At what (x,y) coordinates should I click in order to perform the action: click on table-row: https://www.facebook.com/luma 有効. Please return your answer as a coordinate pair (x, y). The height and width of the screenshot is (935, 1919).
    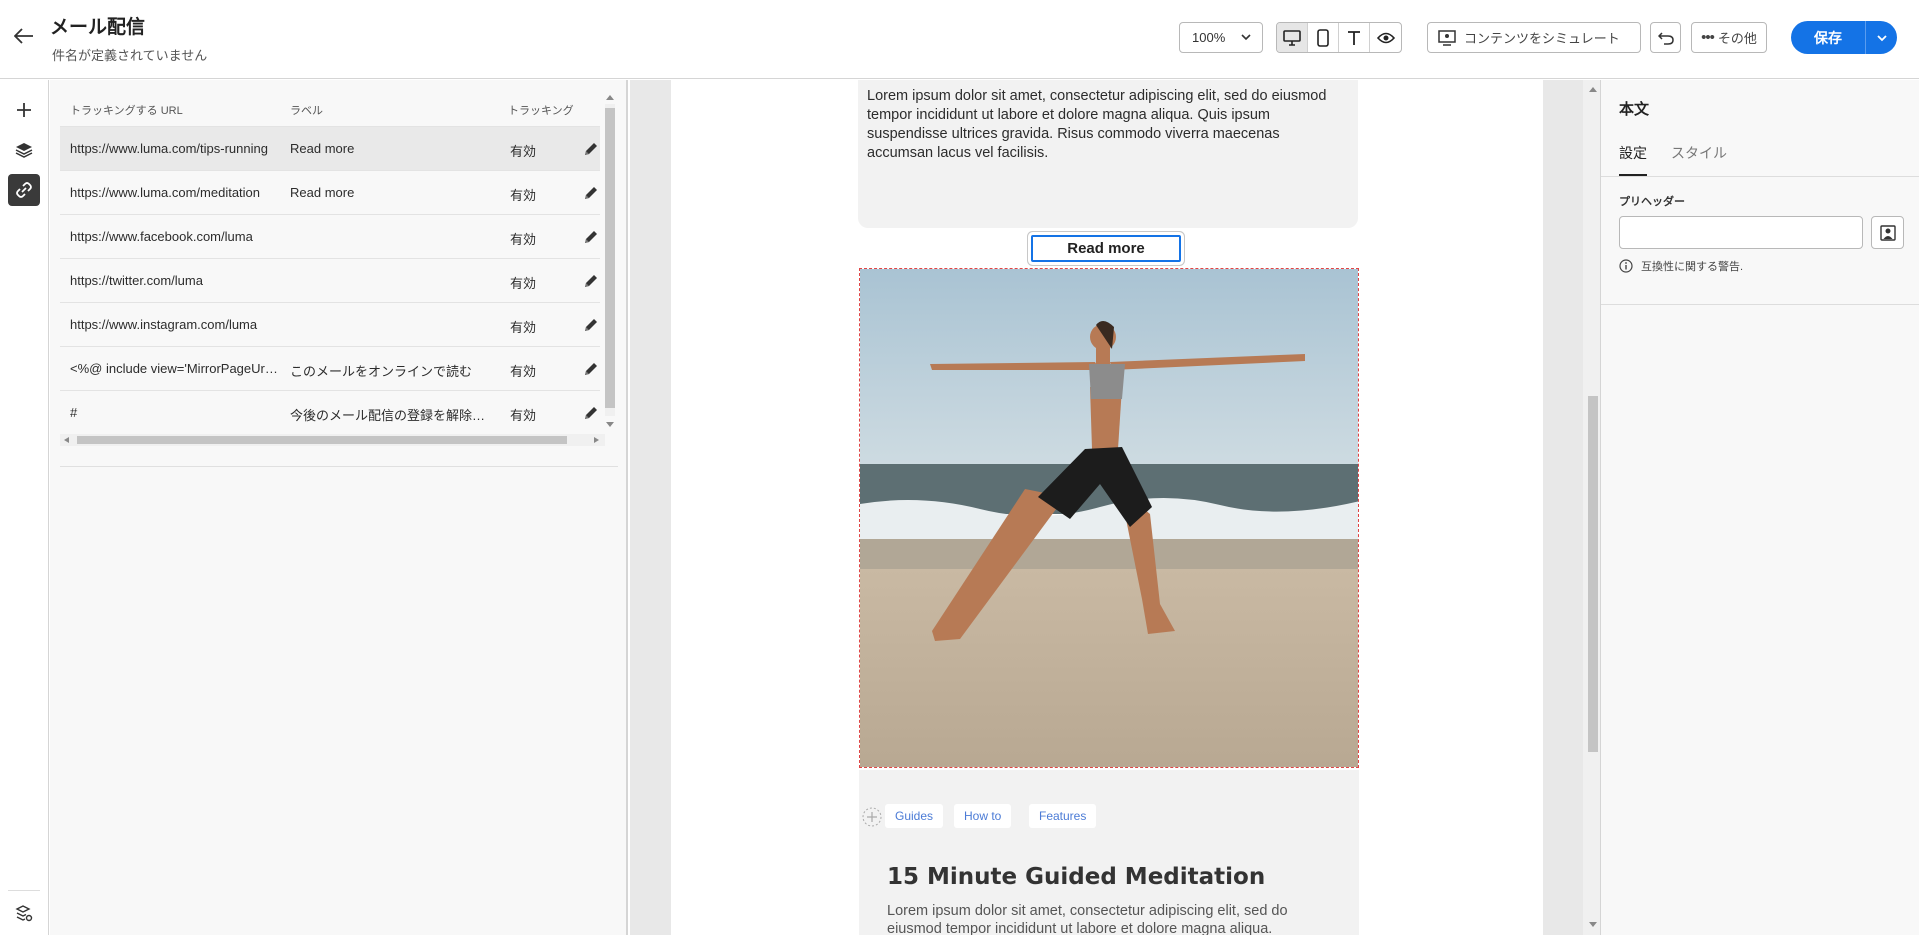
    Looking at the image, I should click on (330, 236).